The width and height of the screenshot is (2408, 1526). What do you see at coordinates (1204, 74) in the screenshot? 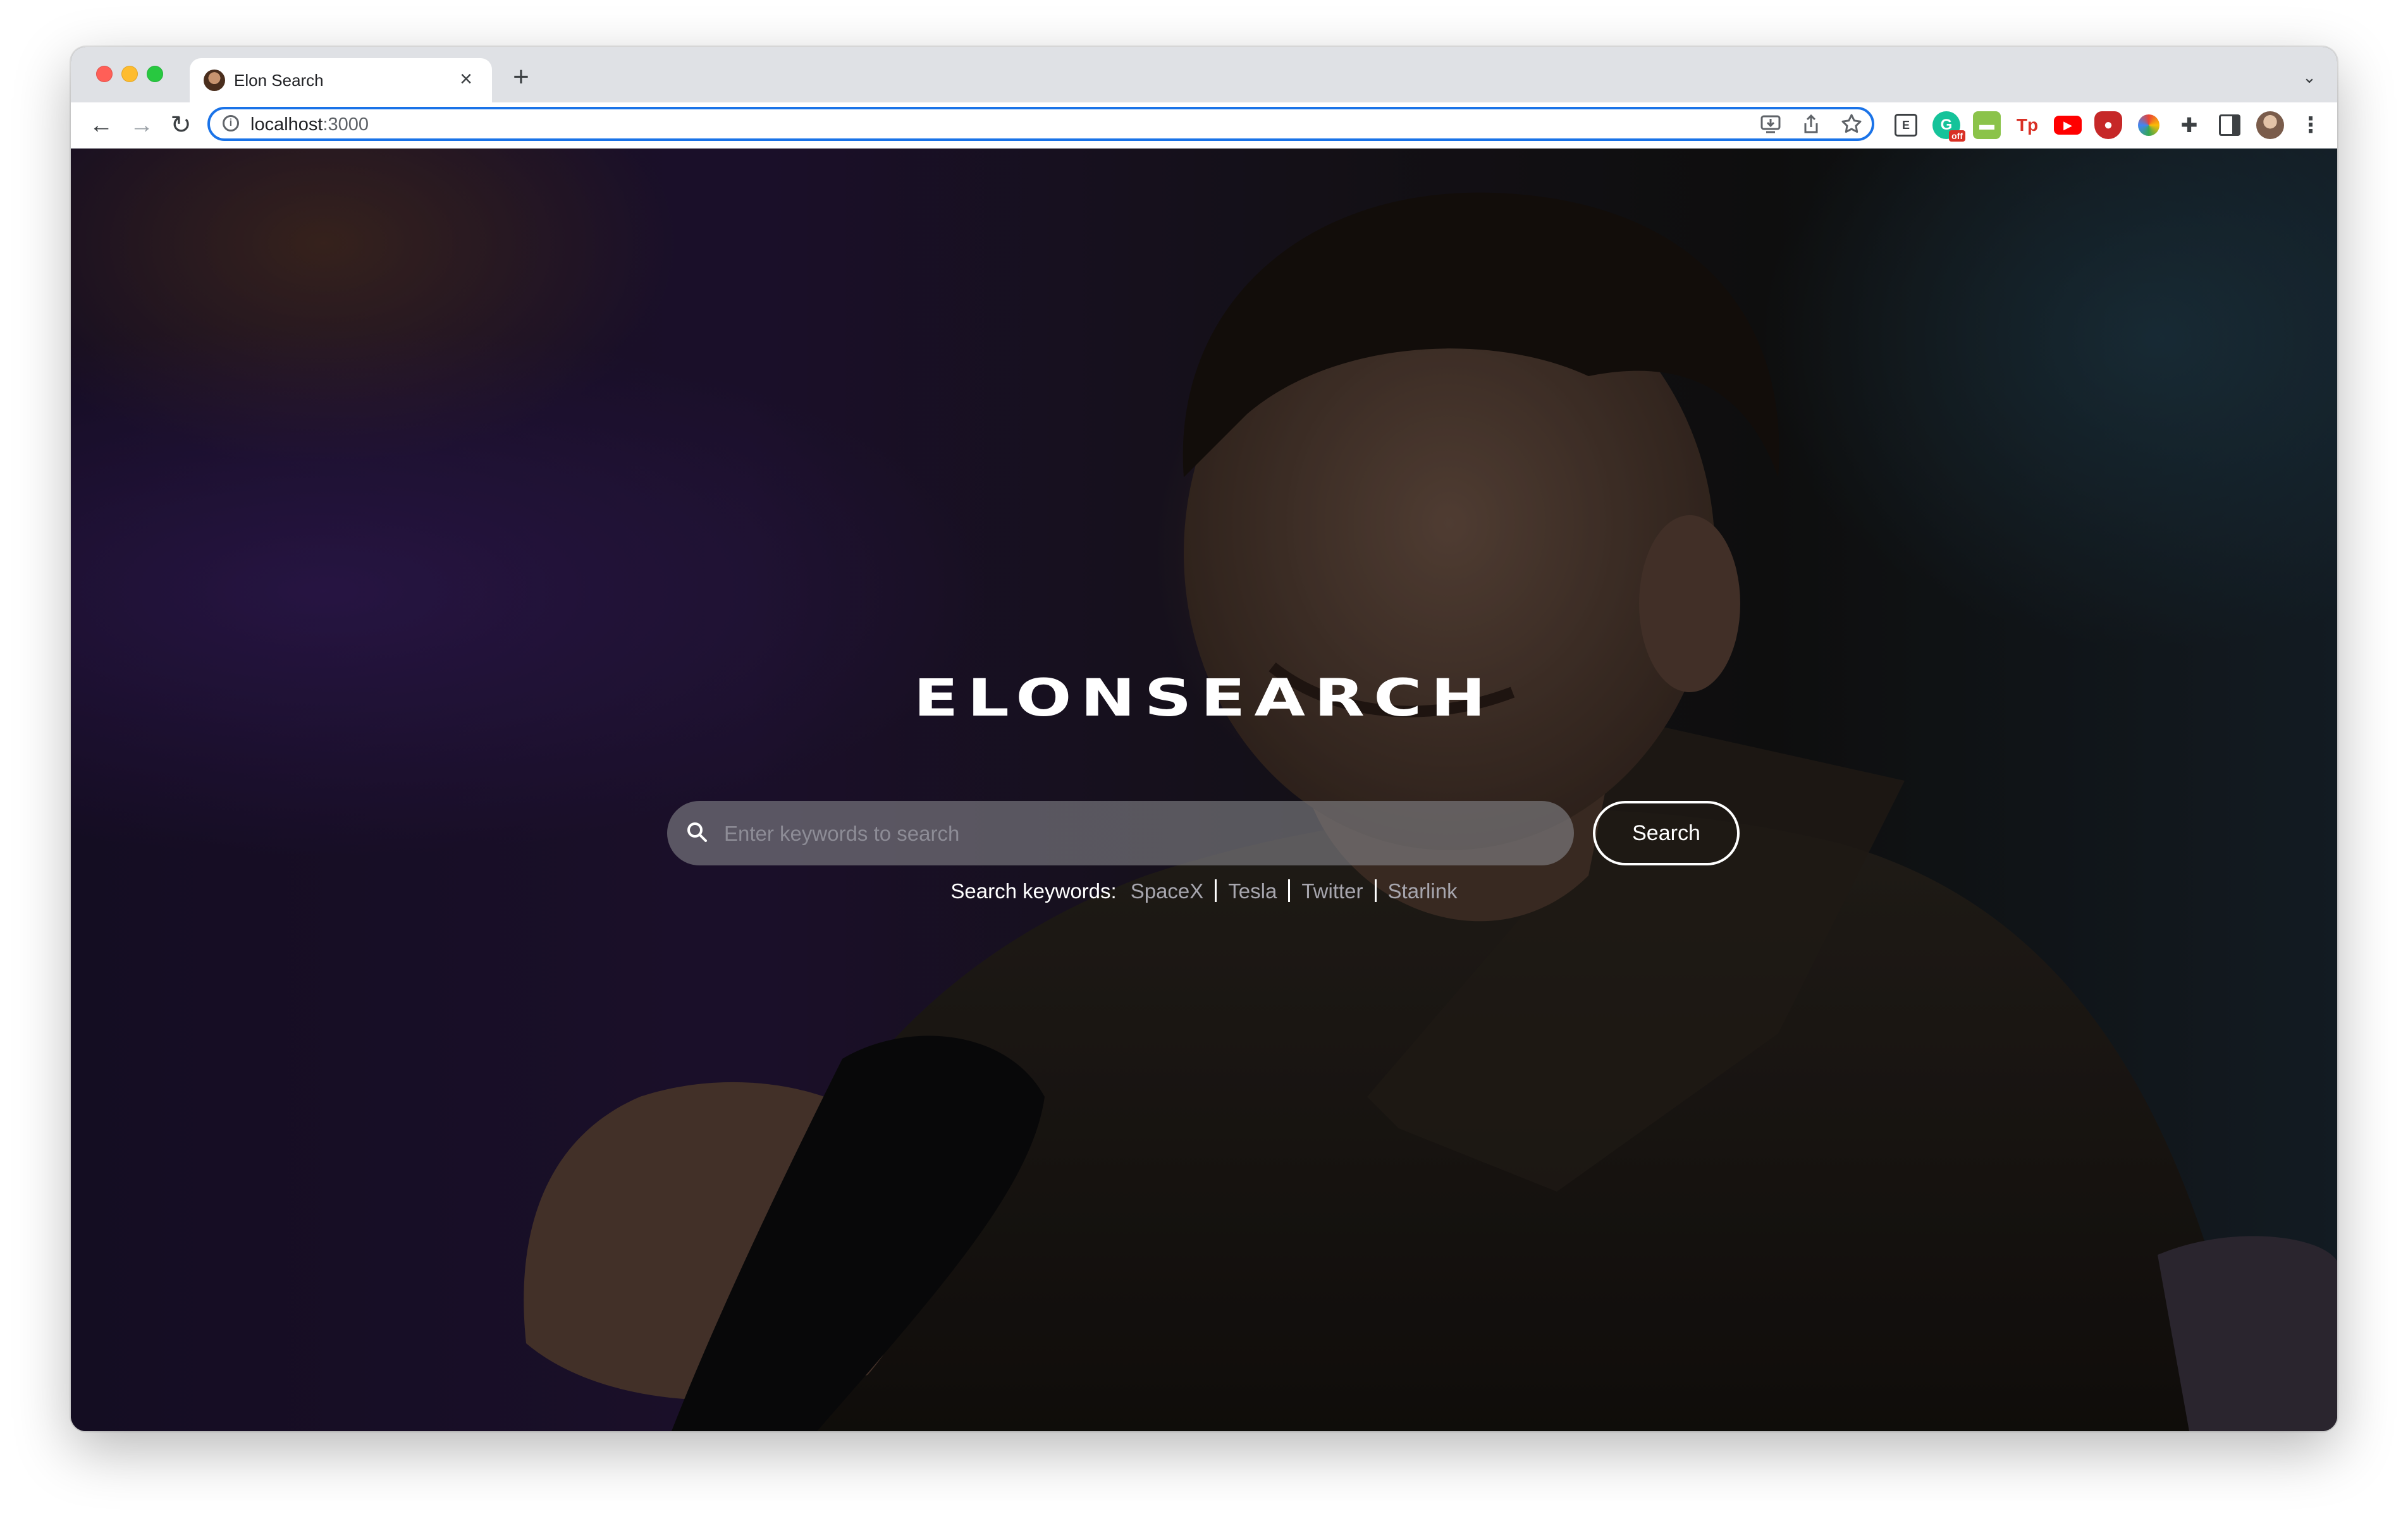
I see `tab-strip: Elon Search × + ⌄` at bounding box center [1204, 74].